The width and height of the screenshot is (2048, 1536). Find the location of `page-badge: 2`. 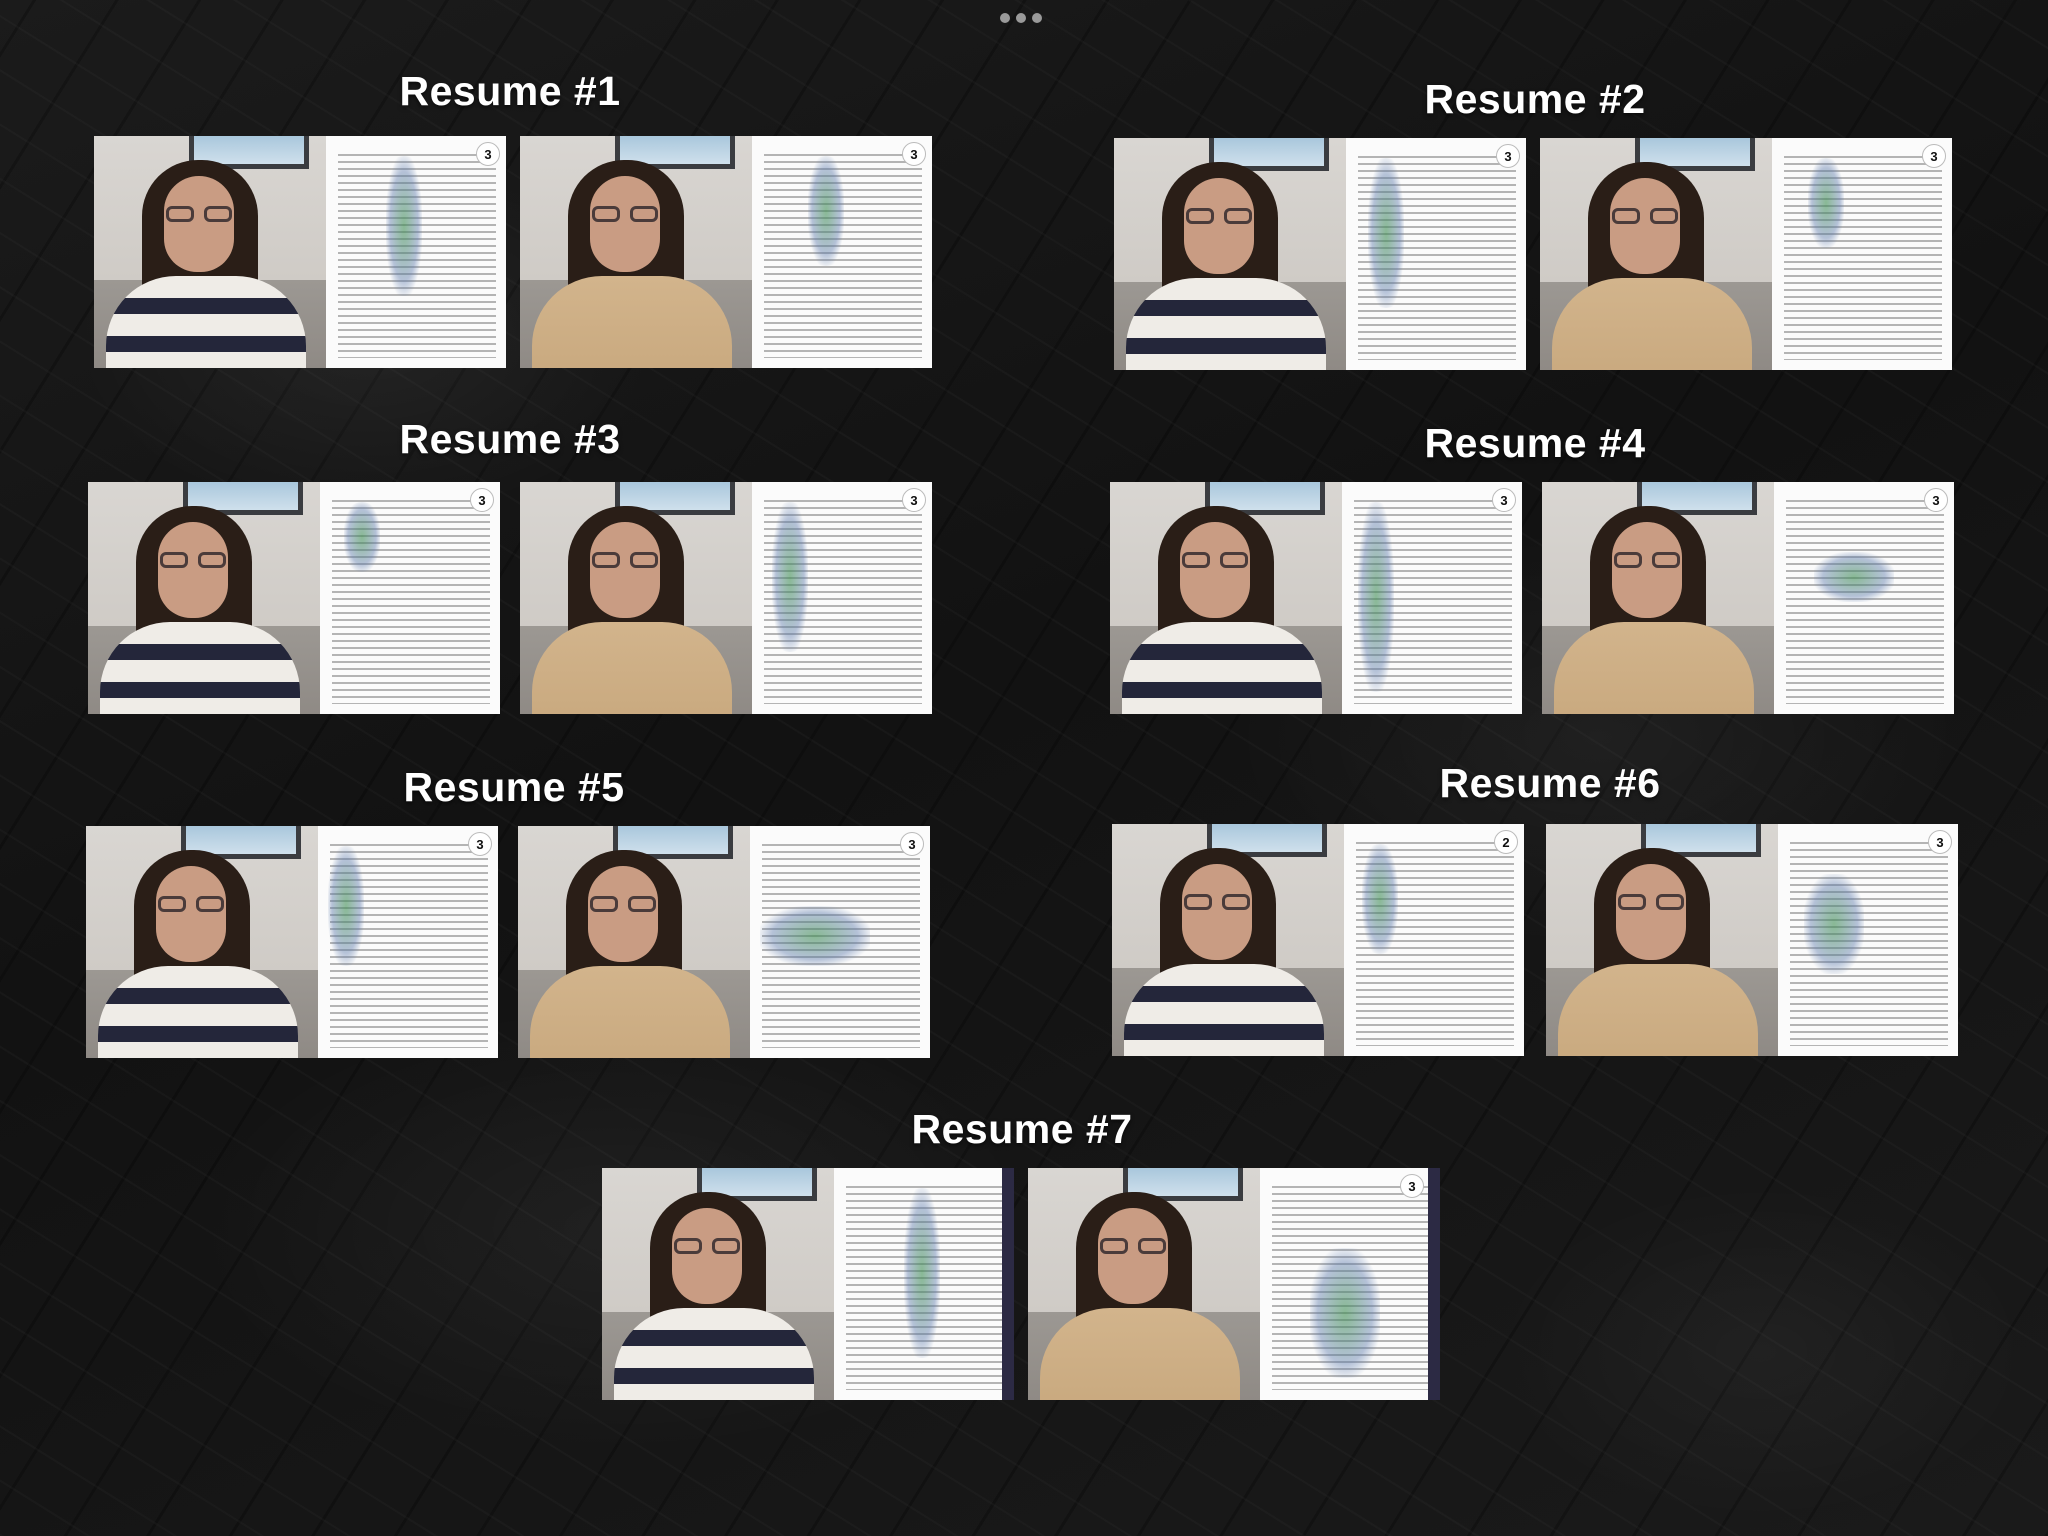

page-badge: 2 is located at coordinates (1506, 842).